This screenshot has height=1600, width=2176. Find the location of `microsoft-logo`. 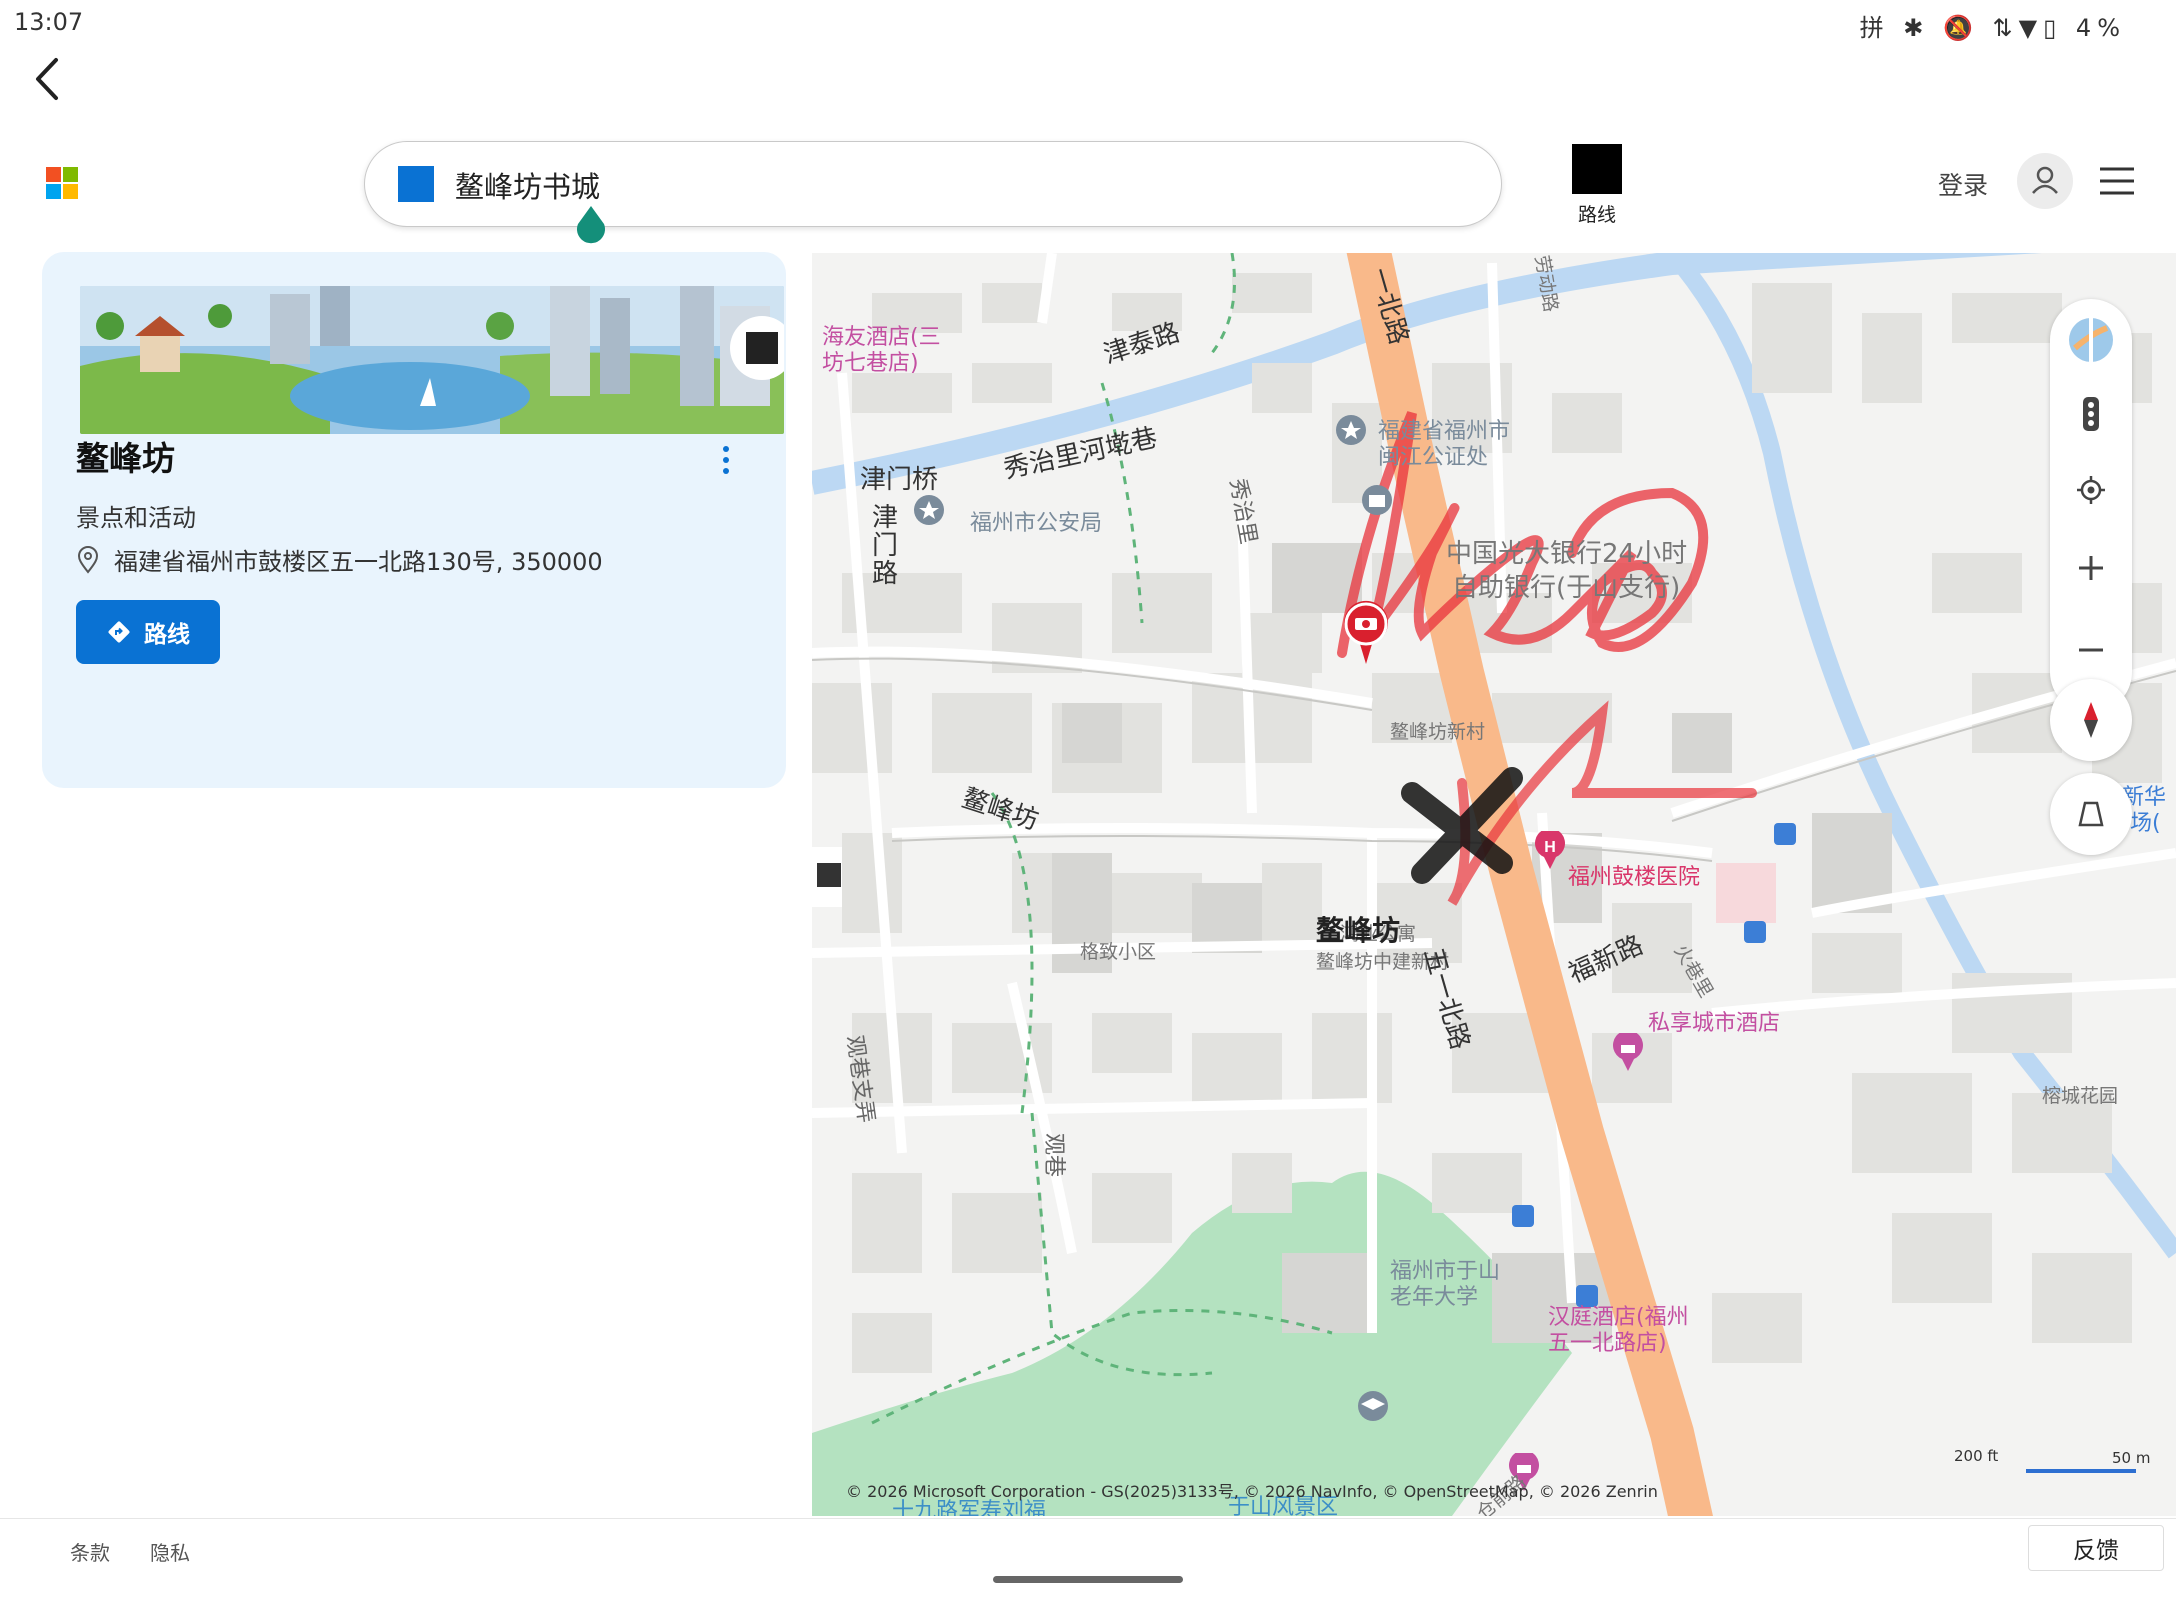

microsoft-logo is located at coordinates (62, 183).